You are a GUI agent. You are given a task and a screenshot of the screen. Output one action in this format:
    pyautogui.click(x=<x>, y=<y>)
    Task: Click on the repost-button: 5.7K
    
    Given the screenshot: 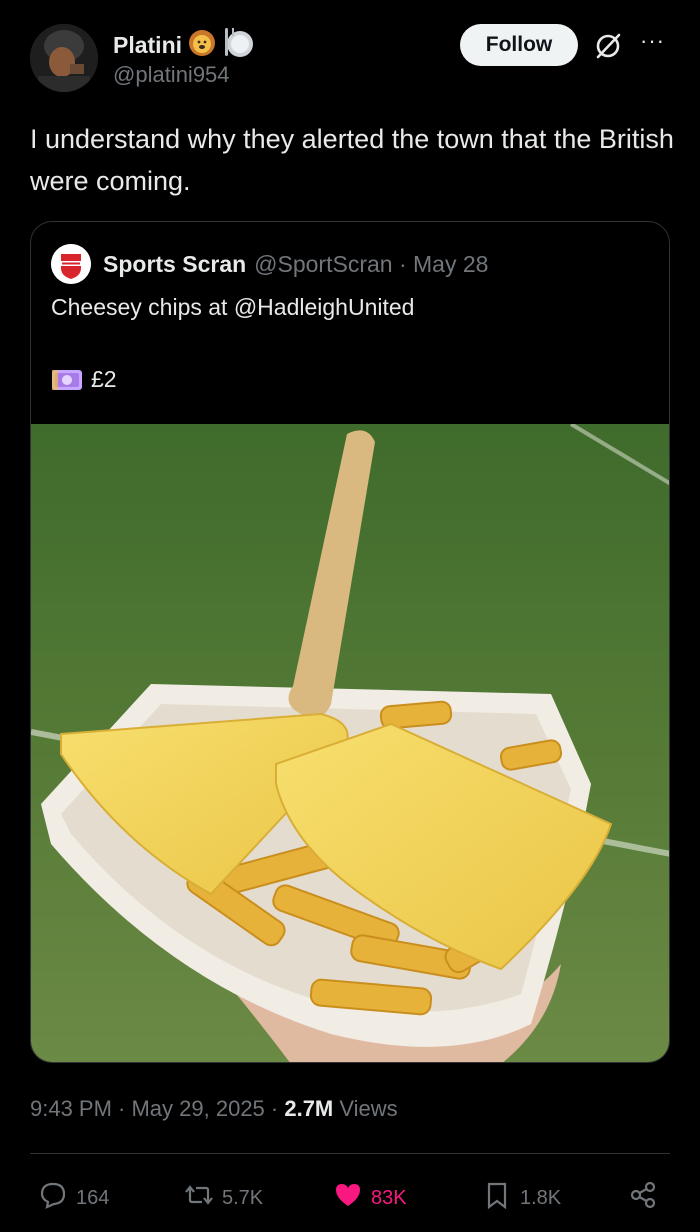 What is the action you would take?
    pyautogui.click(x=223, y=1198)
    